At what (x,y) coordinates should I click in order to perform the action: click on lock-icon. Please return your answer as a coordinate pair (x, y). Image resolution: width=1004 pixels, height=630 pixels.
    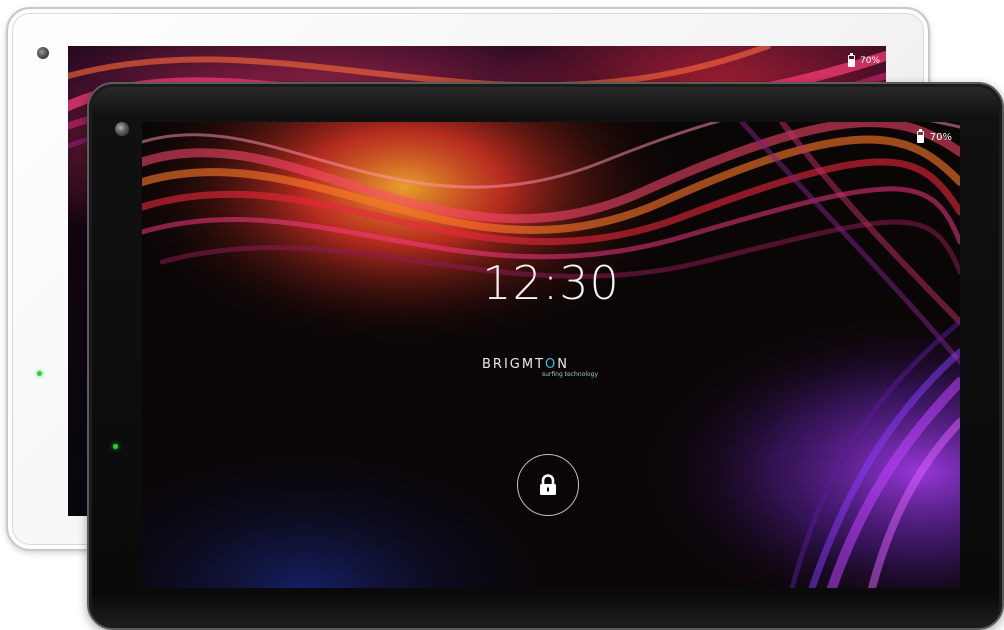
    Looking at the image, I should click on (548, 484).